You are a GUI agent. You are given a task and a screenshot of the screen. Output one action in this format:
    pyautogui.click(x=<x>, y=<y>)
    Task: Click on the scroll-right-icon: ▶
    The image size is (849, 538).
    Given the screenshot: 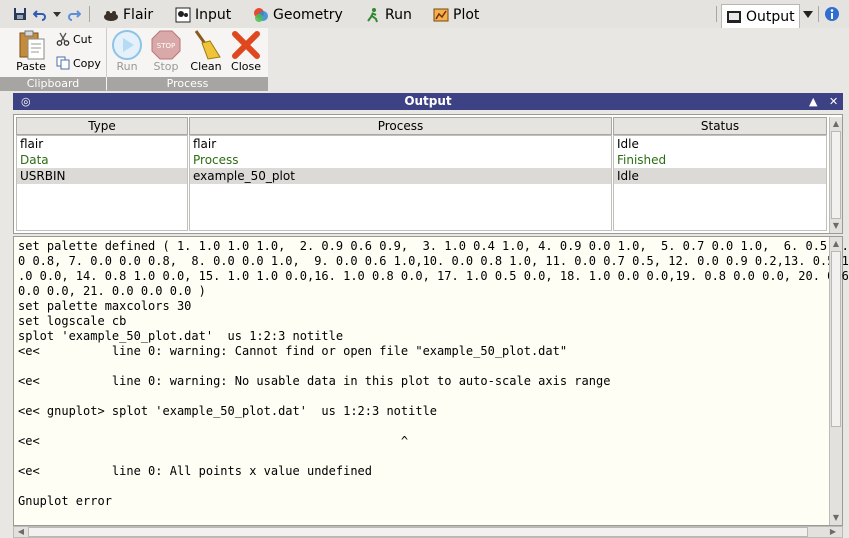 What is the action you would take?
    pyautogui.click(x=833, y=532)
    